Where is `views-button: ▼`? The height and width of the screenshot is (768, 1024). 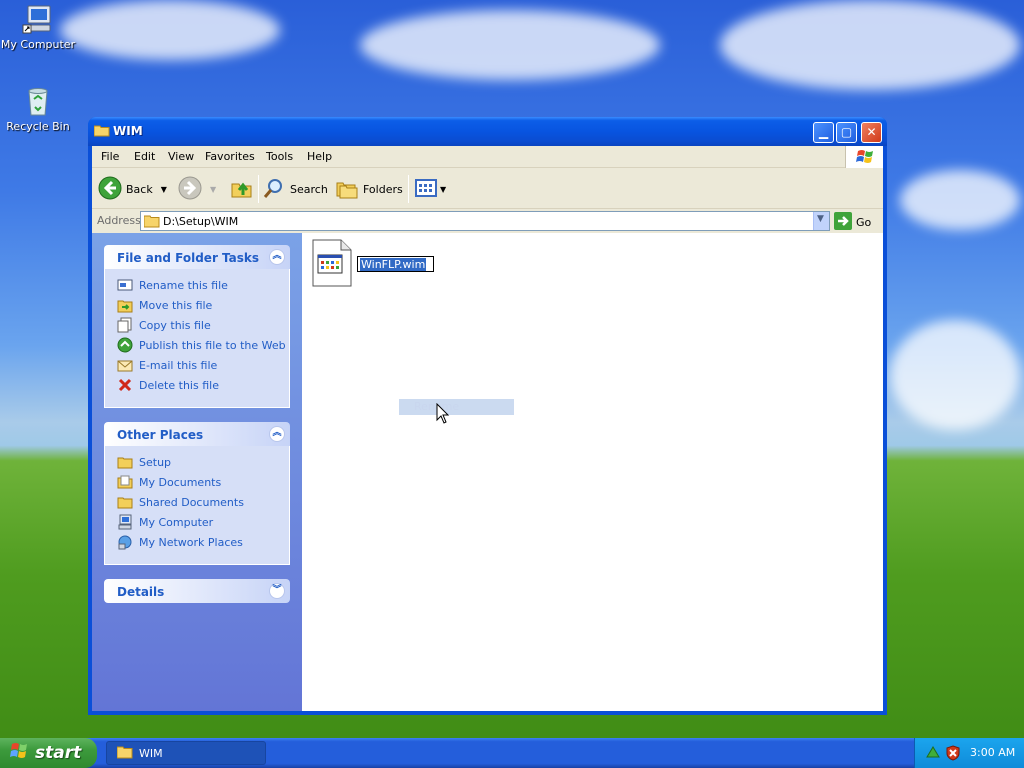 views-button: ▼ is located at coordinates (430, 189).